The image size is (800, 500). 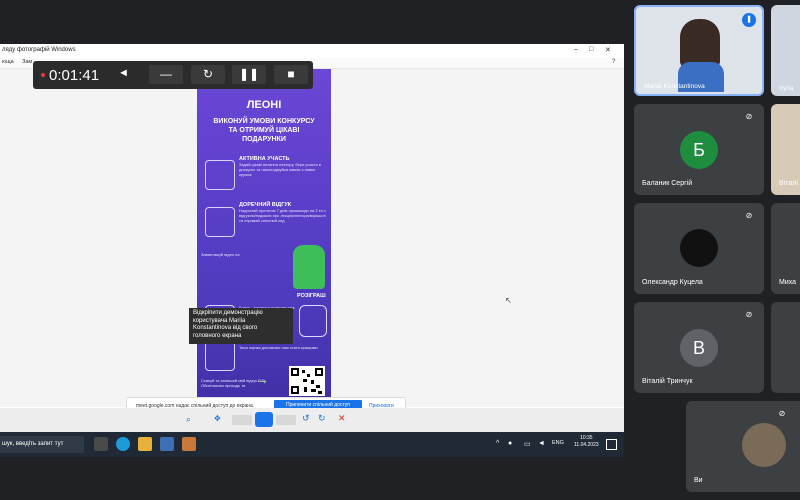 What do you see at coordinates (322, 418) in the screenshot?
I see `rotate-right-icon: ↻` at bounding box center [322, 418].